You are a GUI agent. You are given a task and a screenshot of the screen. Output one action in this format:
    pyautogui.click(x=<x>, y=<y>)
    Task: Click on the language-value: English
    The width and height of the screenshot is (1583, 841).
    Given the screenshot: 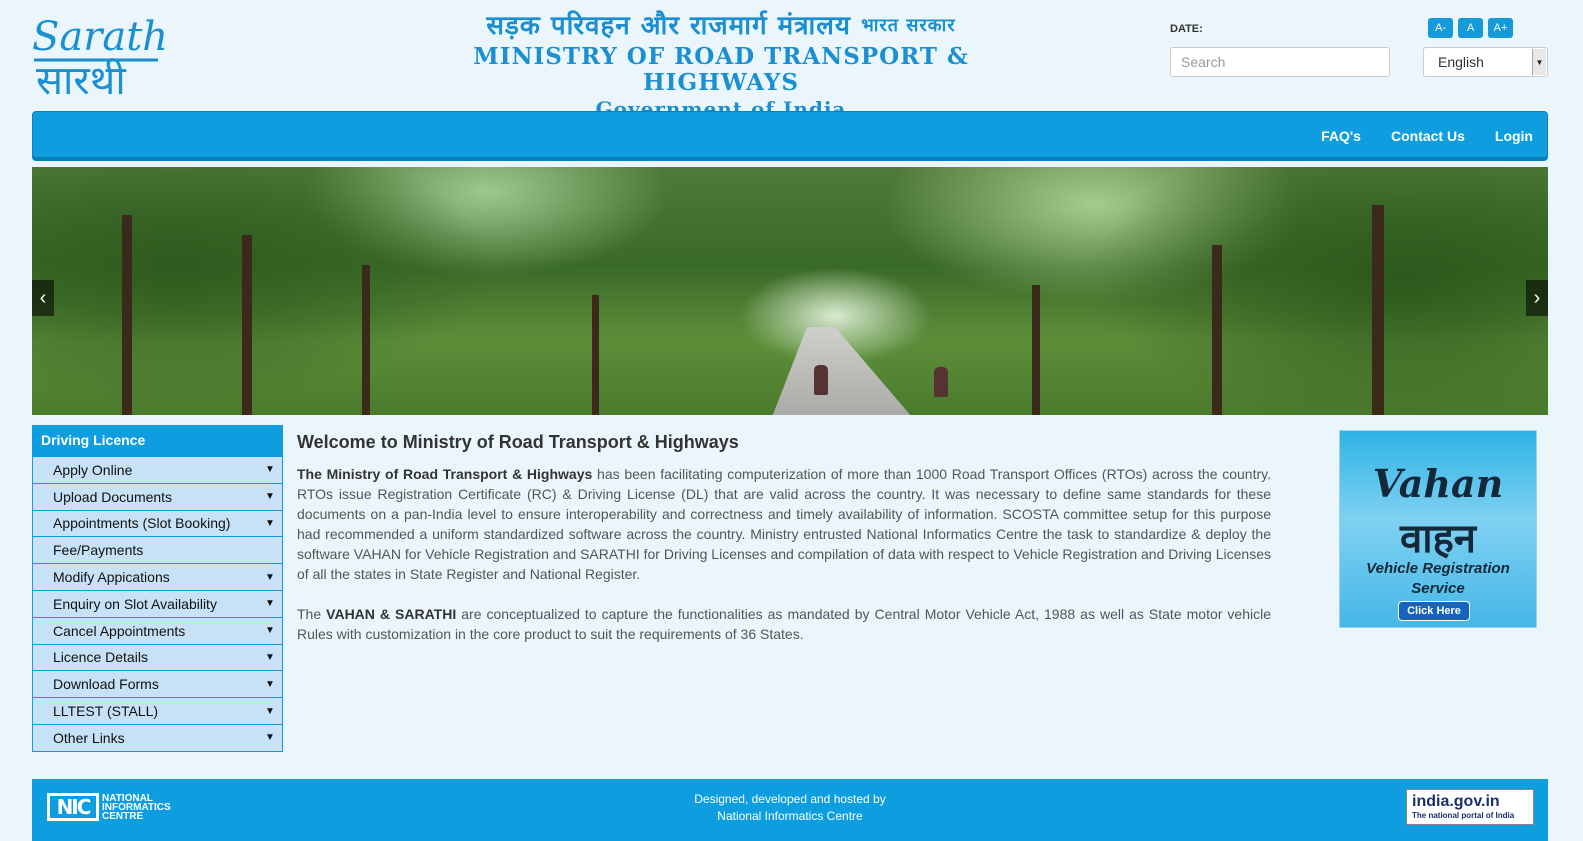 What is the action you would take?
    pyautogui.click(x=1461, y=62)
    